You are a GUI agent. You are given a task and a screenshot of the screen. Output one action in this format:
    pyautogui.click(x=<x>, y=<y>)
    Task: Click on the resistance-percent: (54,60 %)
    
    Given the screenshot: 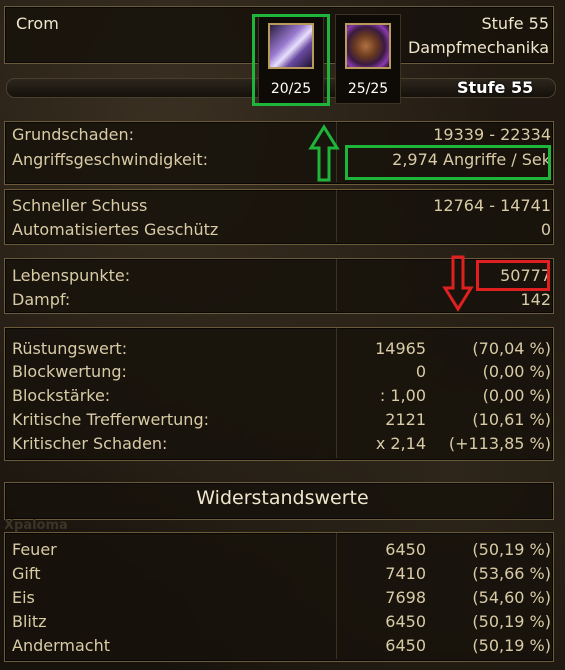 What is the action you would take?
    pyautogui.click(x=511, y=597)
    